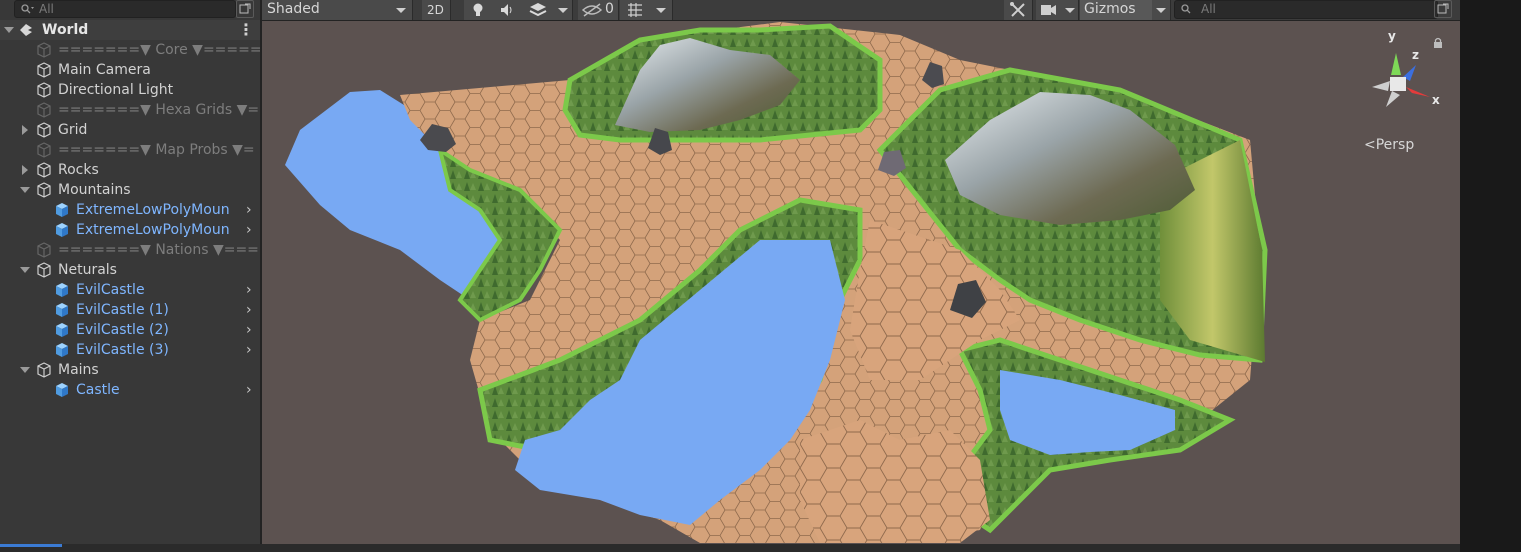  What do you see at coordinates (337, 10) in the screenshot?
I see `draw-mode-dropdown: Shaded` at bounding box center [337, 10].